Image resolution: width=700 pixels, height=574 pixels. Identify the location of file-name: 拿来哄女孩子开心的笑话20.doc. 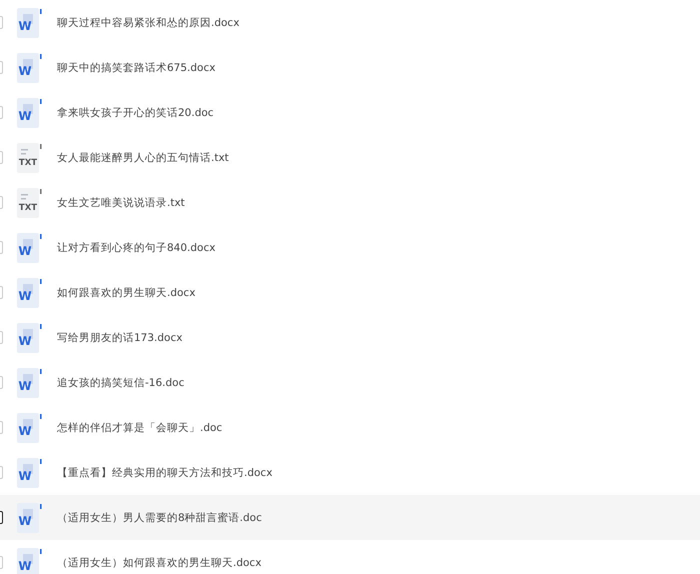
(135, 113).